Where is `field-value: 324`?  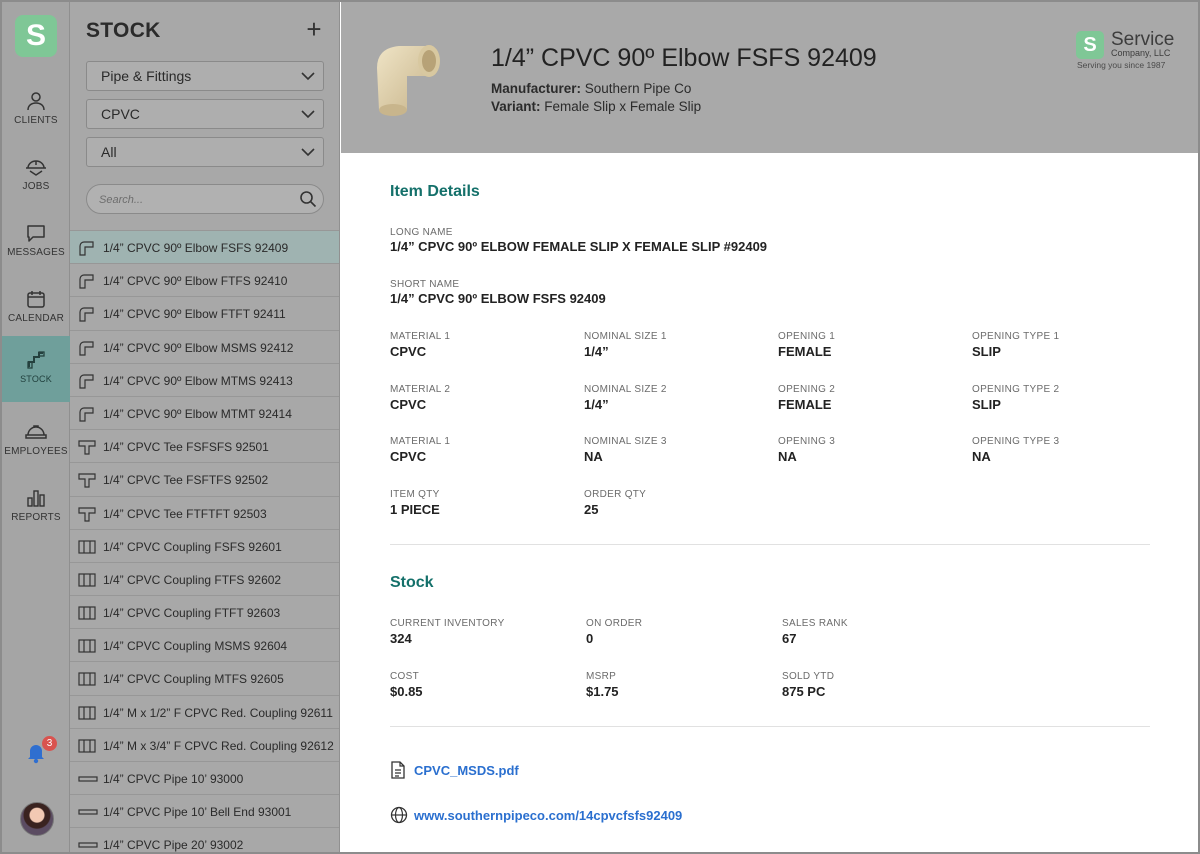
field-value: 324 is located at coordinates (401, 638).